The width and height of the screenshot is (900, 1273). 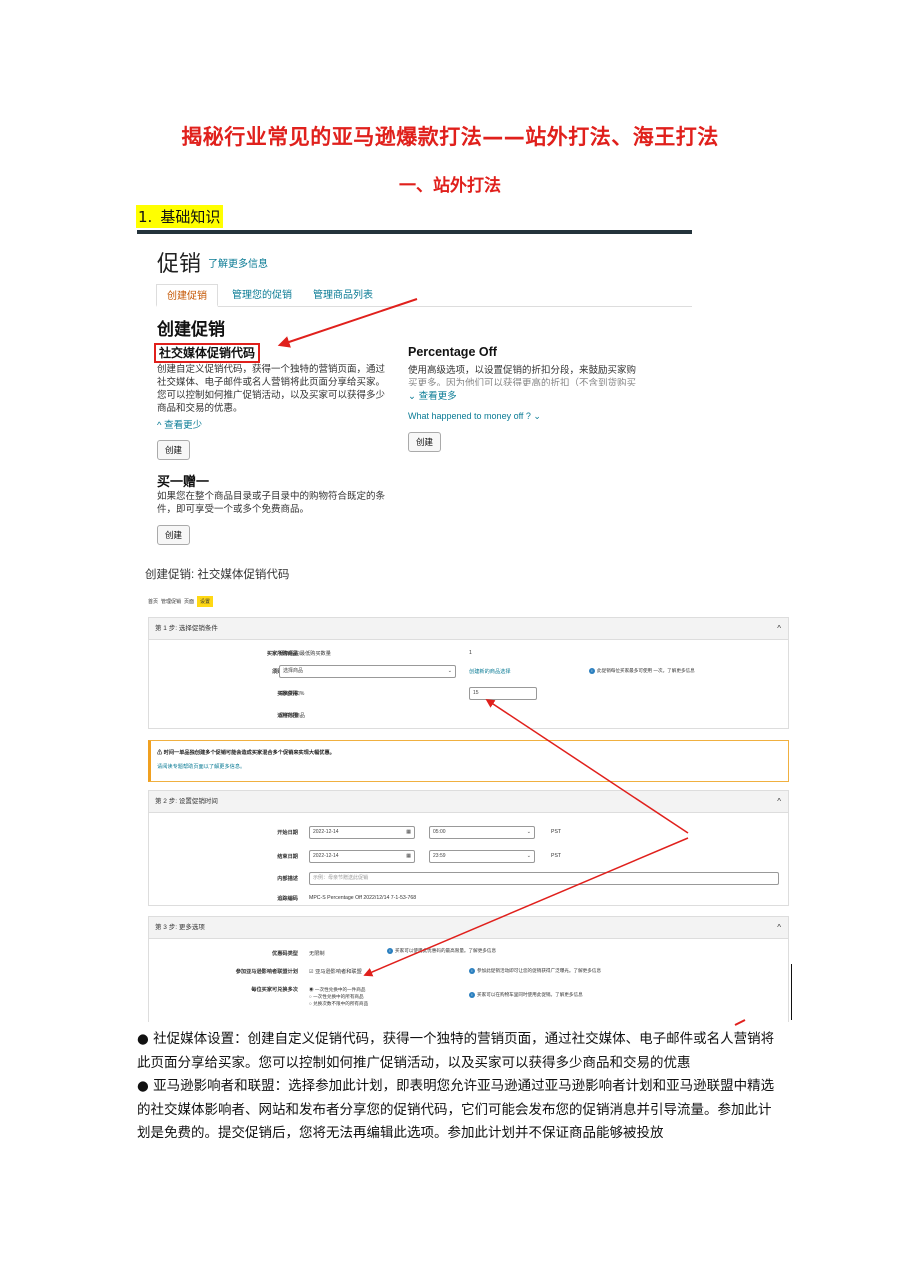 I want to click on see-more-link: ⌄ 查看更多, so click(x=432, y=395).